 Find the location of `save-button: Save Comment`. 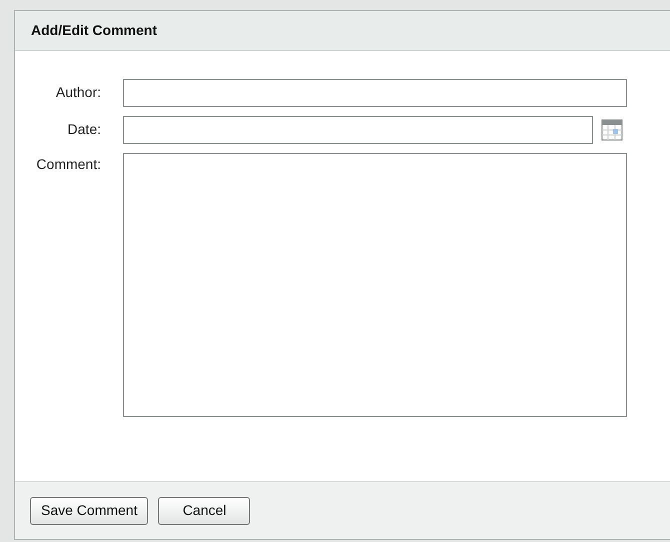

save-button: Save Comment is located at coordinates (89, 510).